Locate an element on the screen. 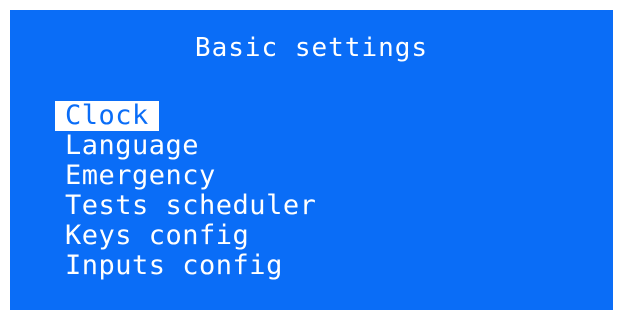 The width and height of the screenshot is (632, 320). menu-item-tests-scheduler: Tests scheduler is located at coordinates (190, 206).